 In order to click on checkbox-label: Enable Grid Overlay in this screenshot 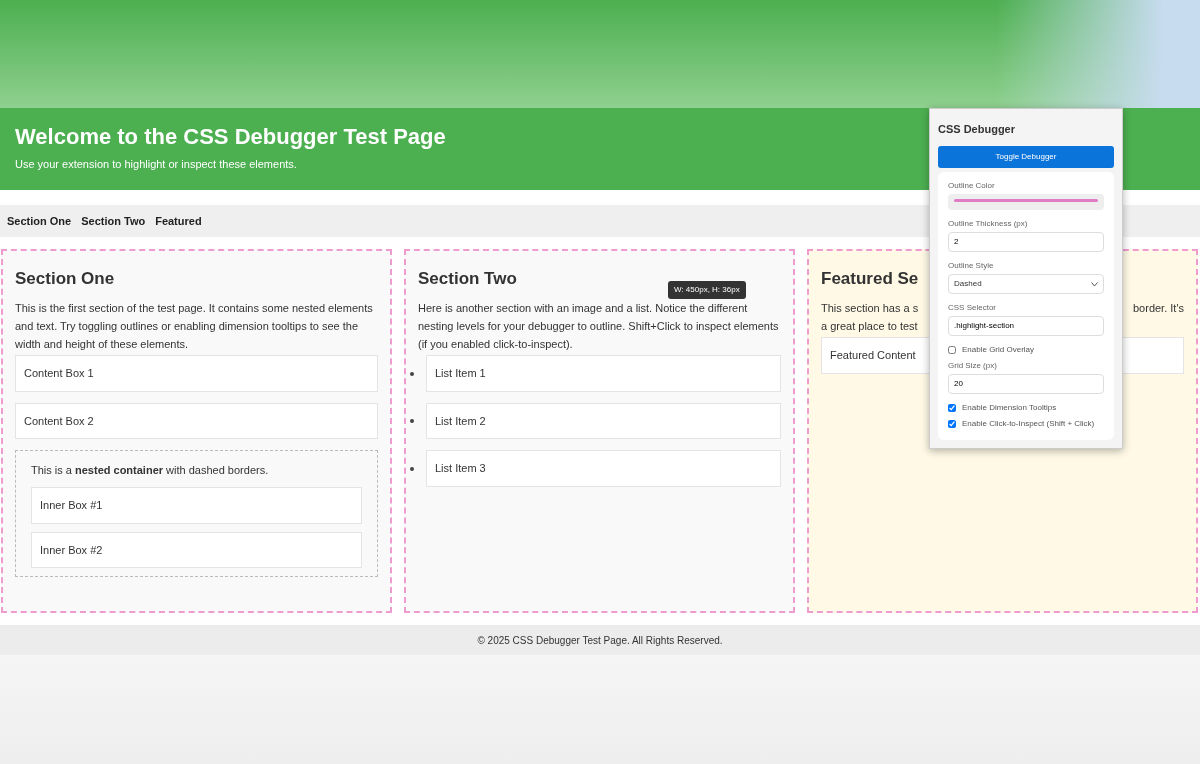, I will do `click(998, 350)`.